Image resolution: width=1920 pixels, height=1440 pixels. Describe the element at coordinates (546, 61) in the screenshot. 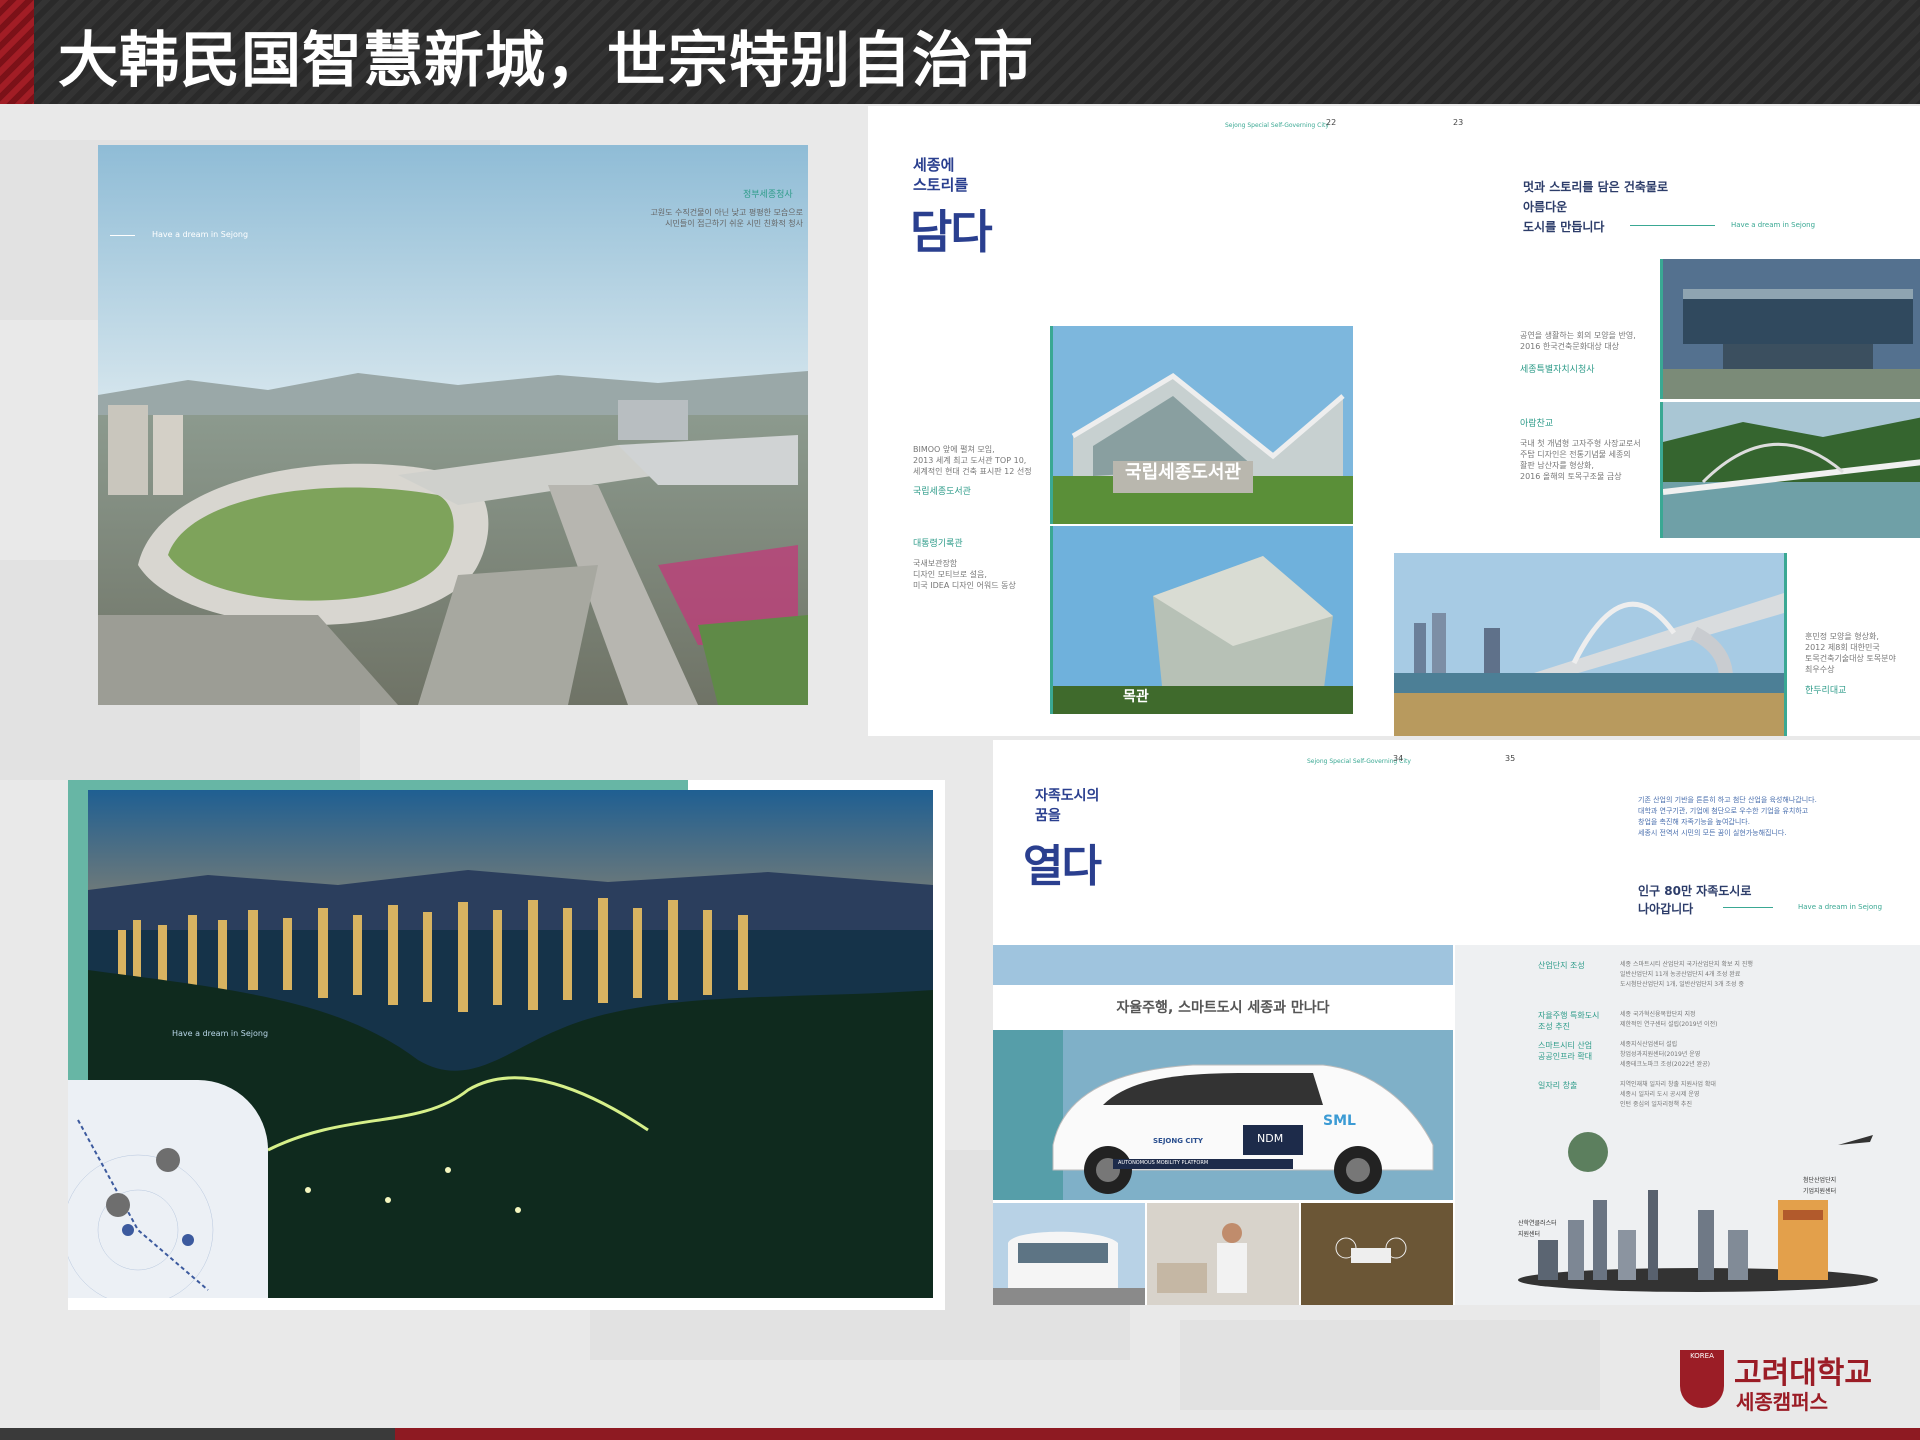

I see `slide-title: 大韩民国智慧新城，世宗特别自治市` at that location.